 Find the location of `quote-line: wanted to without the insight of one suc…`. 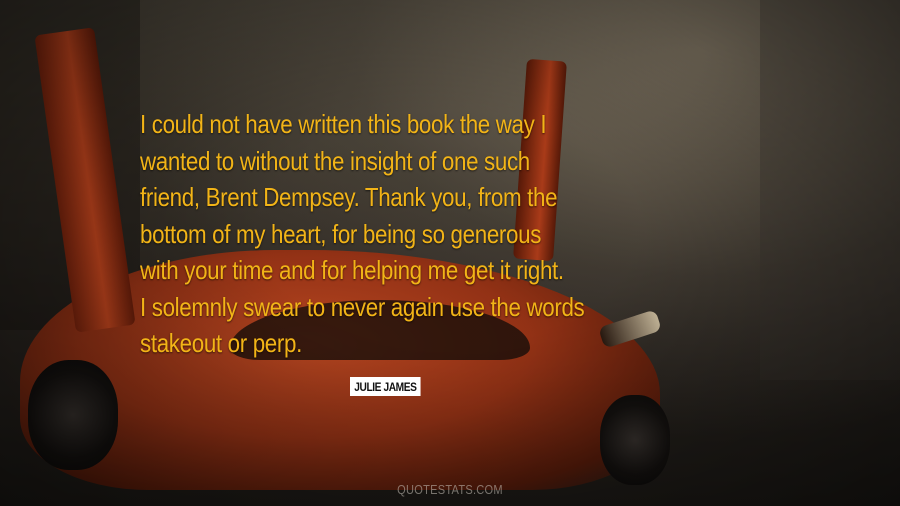

quote-line: wanted to without the insight of one suc… is located at coordinates (335, 160).